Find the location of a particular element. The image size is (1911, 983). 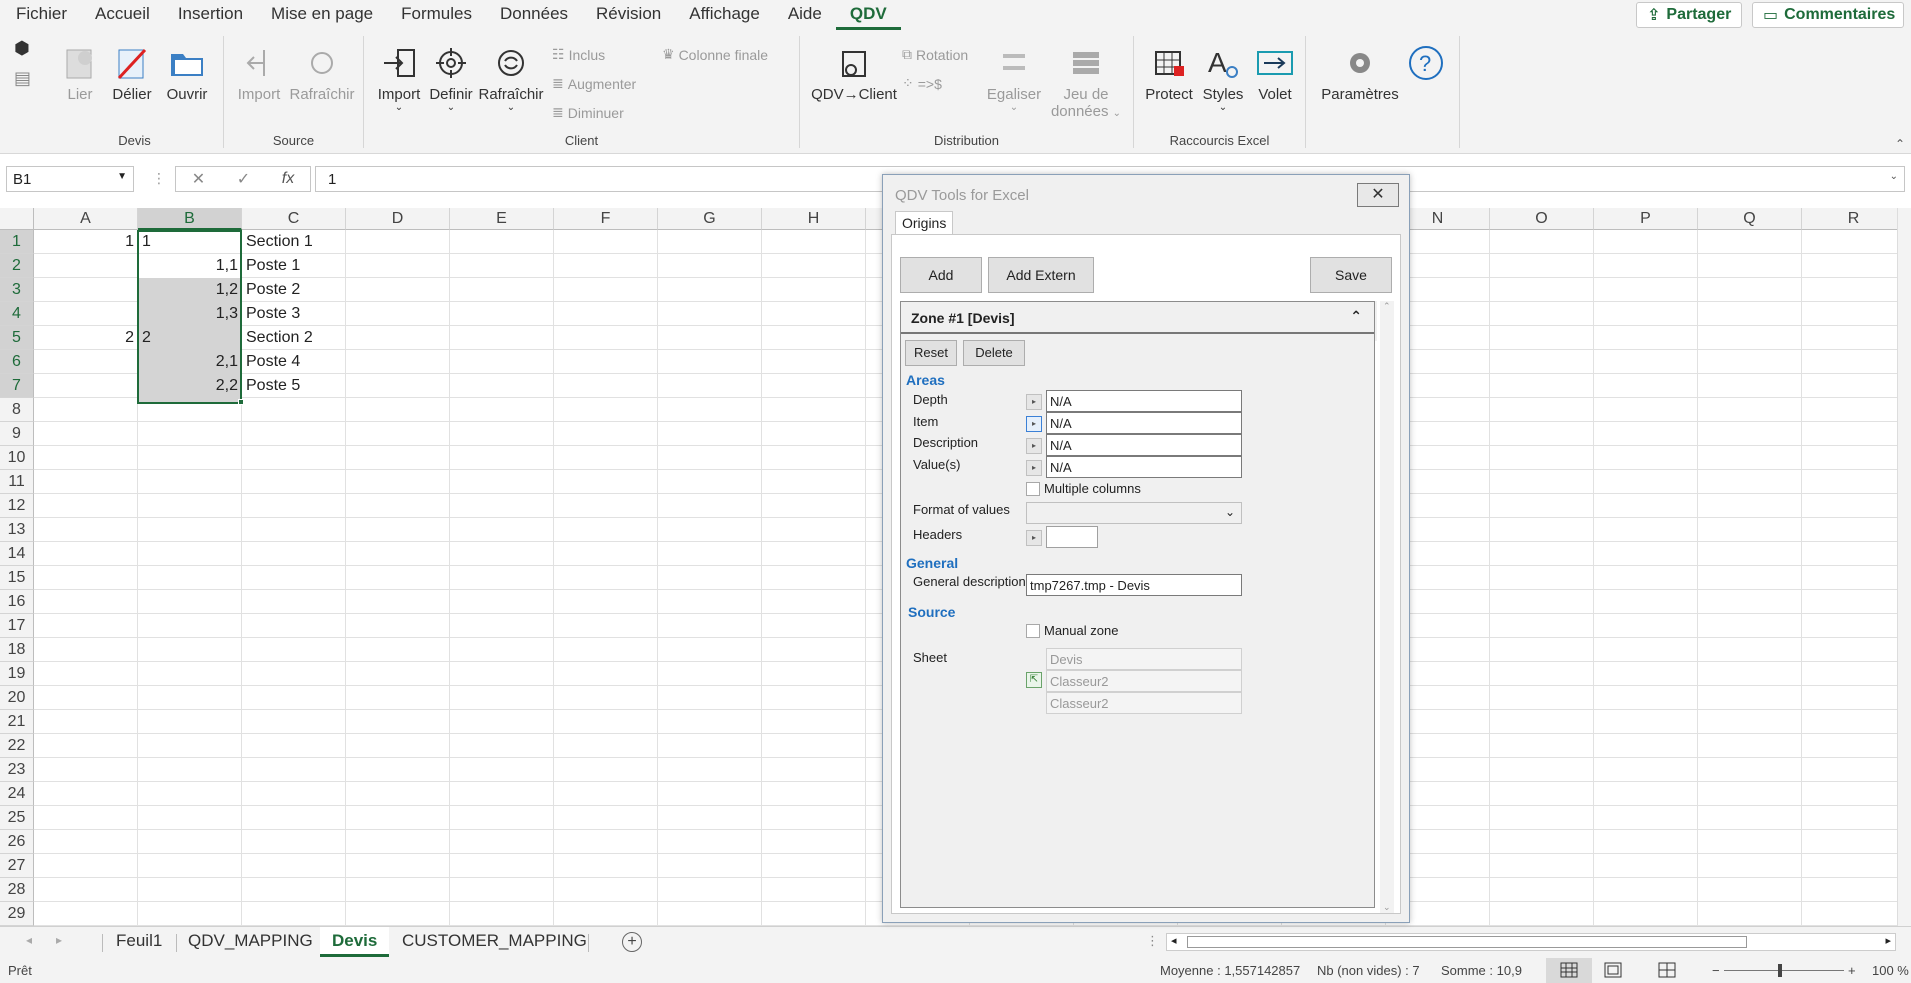

row-header-14: 14 is located at coordinates (17, 554).